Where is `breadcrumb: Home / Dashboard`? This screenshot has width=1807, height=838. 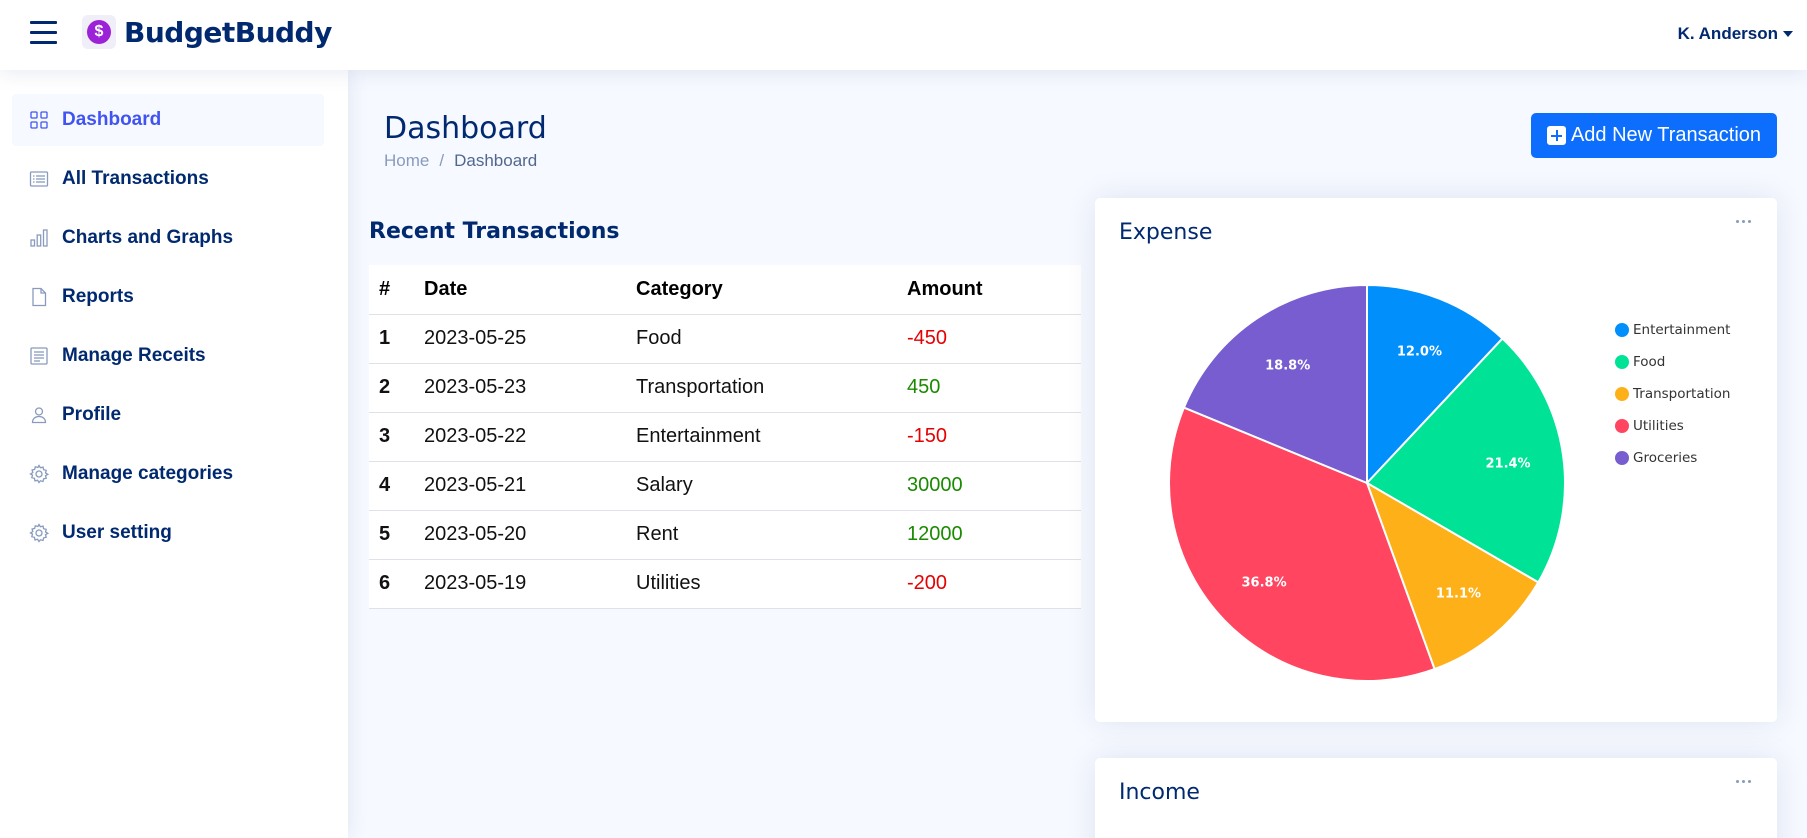 breadcrumb: Home / Dashboard is located at coordinates (460, 161).